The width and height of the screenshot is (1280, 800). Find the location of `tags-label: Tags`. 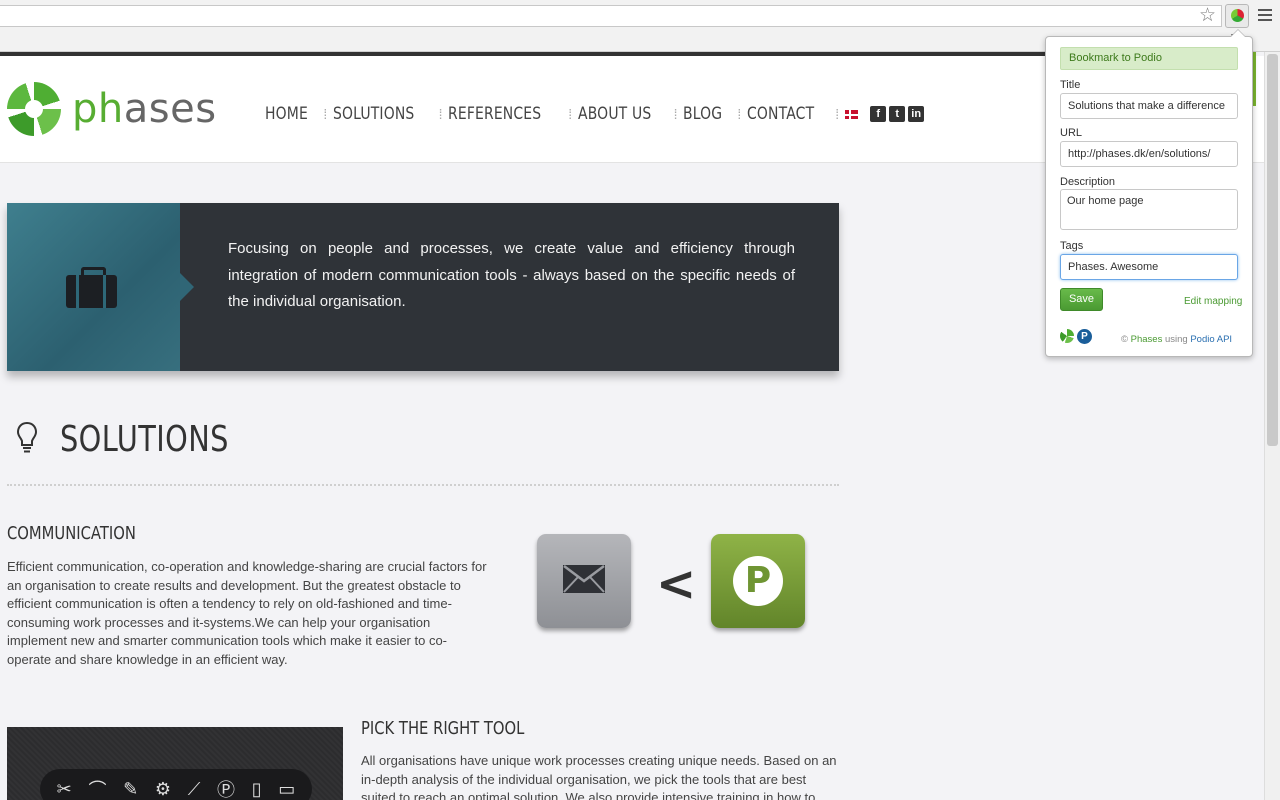

tags-label: Tags is located at coordinates (1072, 246).